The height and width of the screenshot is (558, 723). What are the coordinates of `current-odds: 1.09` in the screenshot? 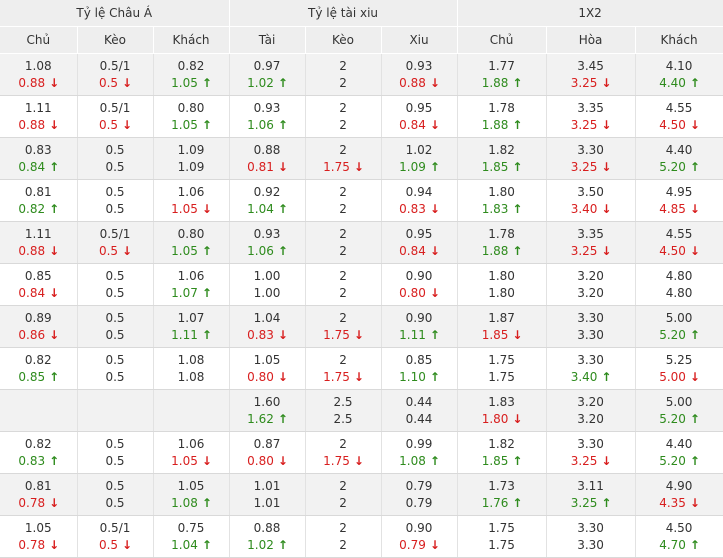 It's located at (191, 167).